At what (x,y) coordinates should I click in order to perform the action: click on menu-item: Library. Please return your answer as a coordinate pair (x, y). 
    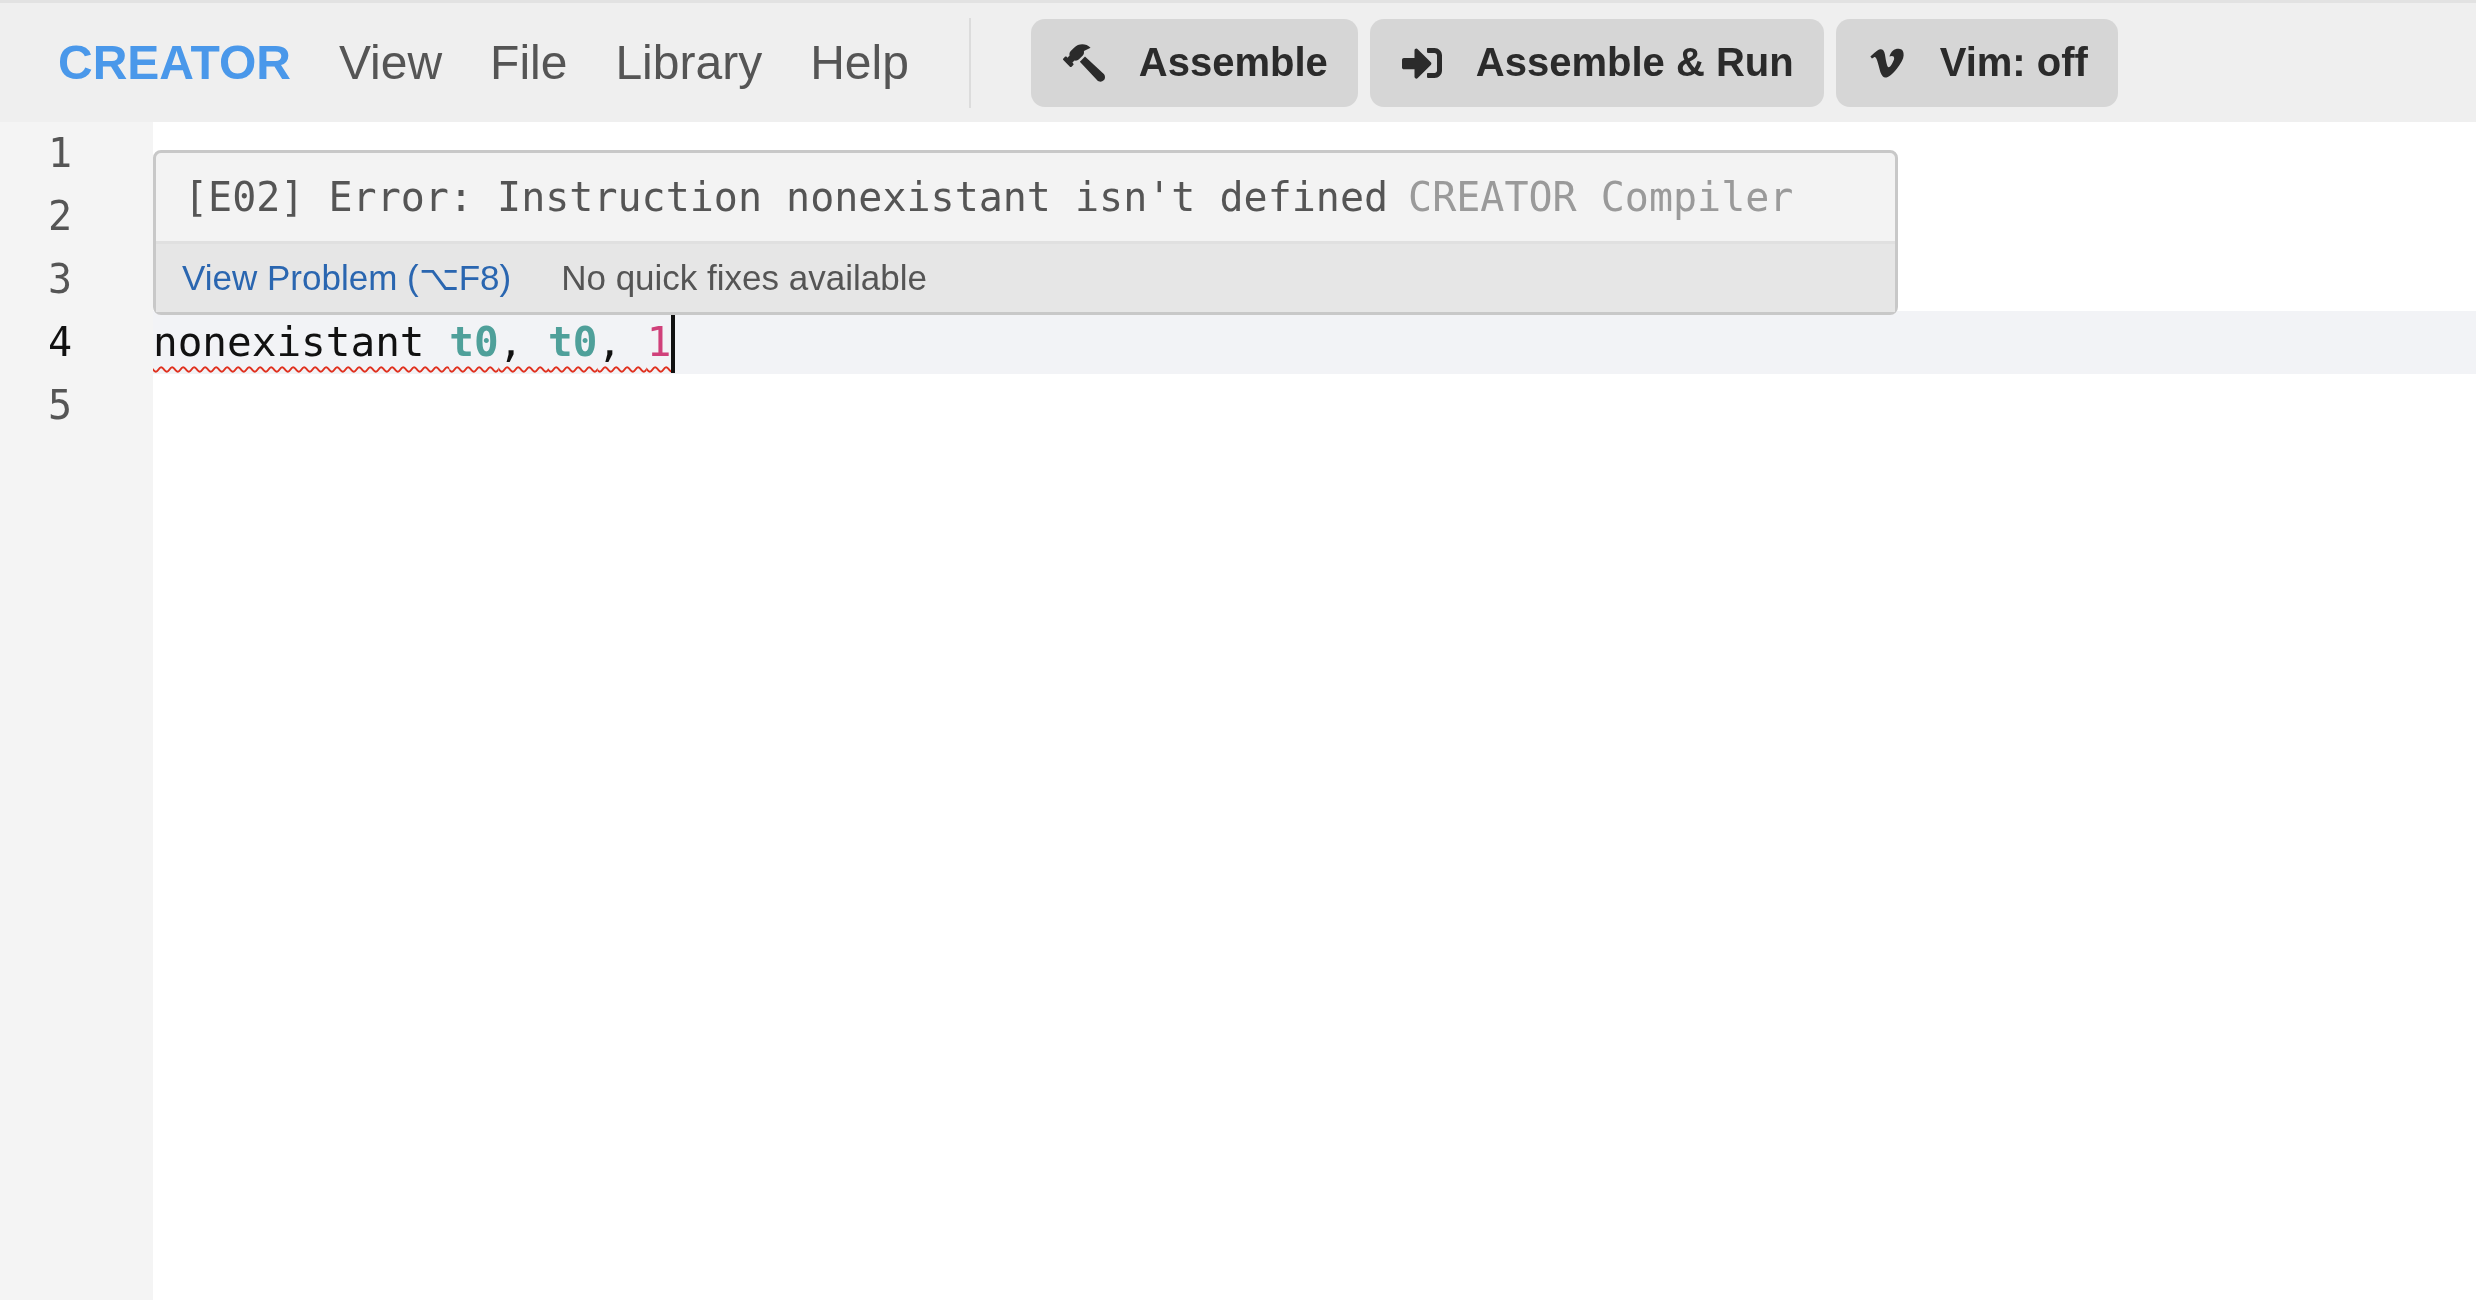
    Looking at the image, I should click on (689, 62).